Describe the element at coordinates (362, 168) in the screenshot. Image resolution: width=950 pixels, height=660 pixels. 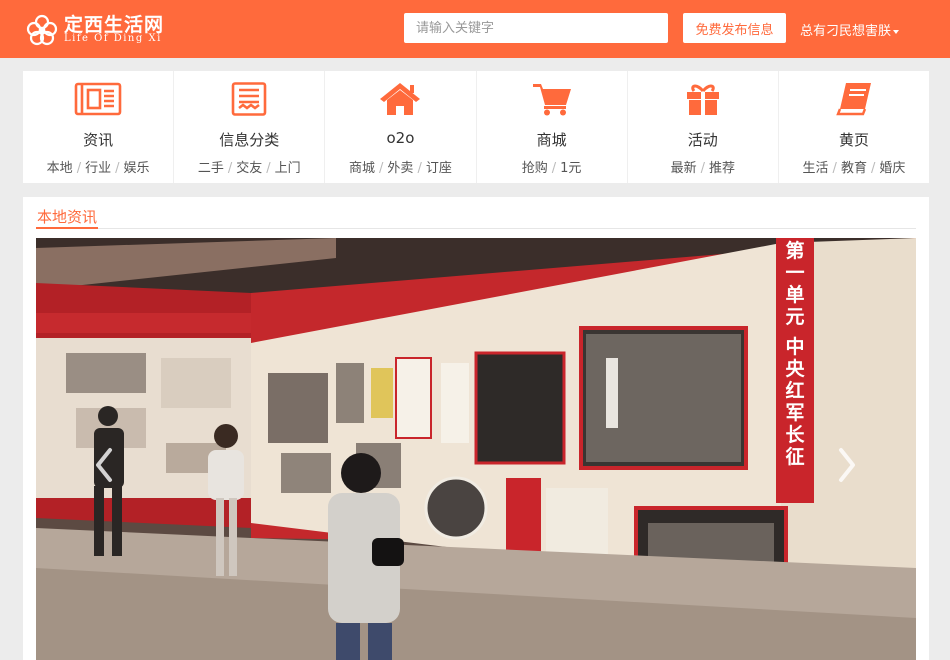
I see `nav-link: 商城` at that location.